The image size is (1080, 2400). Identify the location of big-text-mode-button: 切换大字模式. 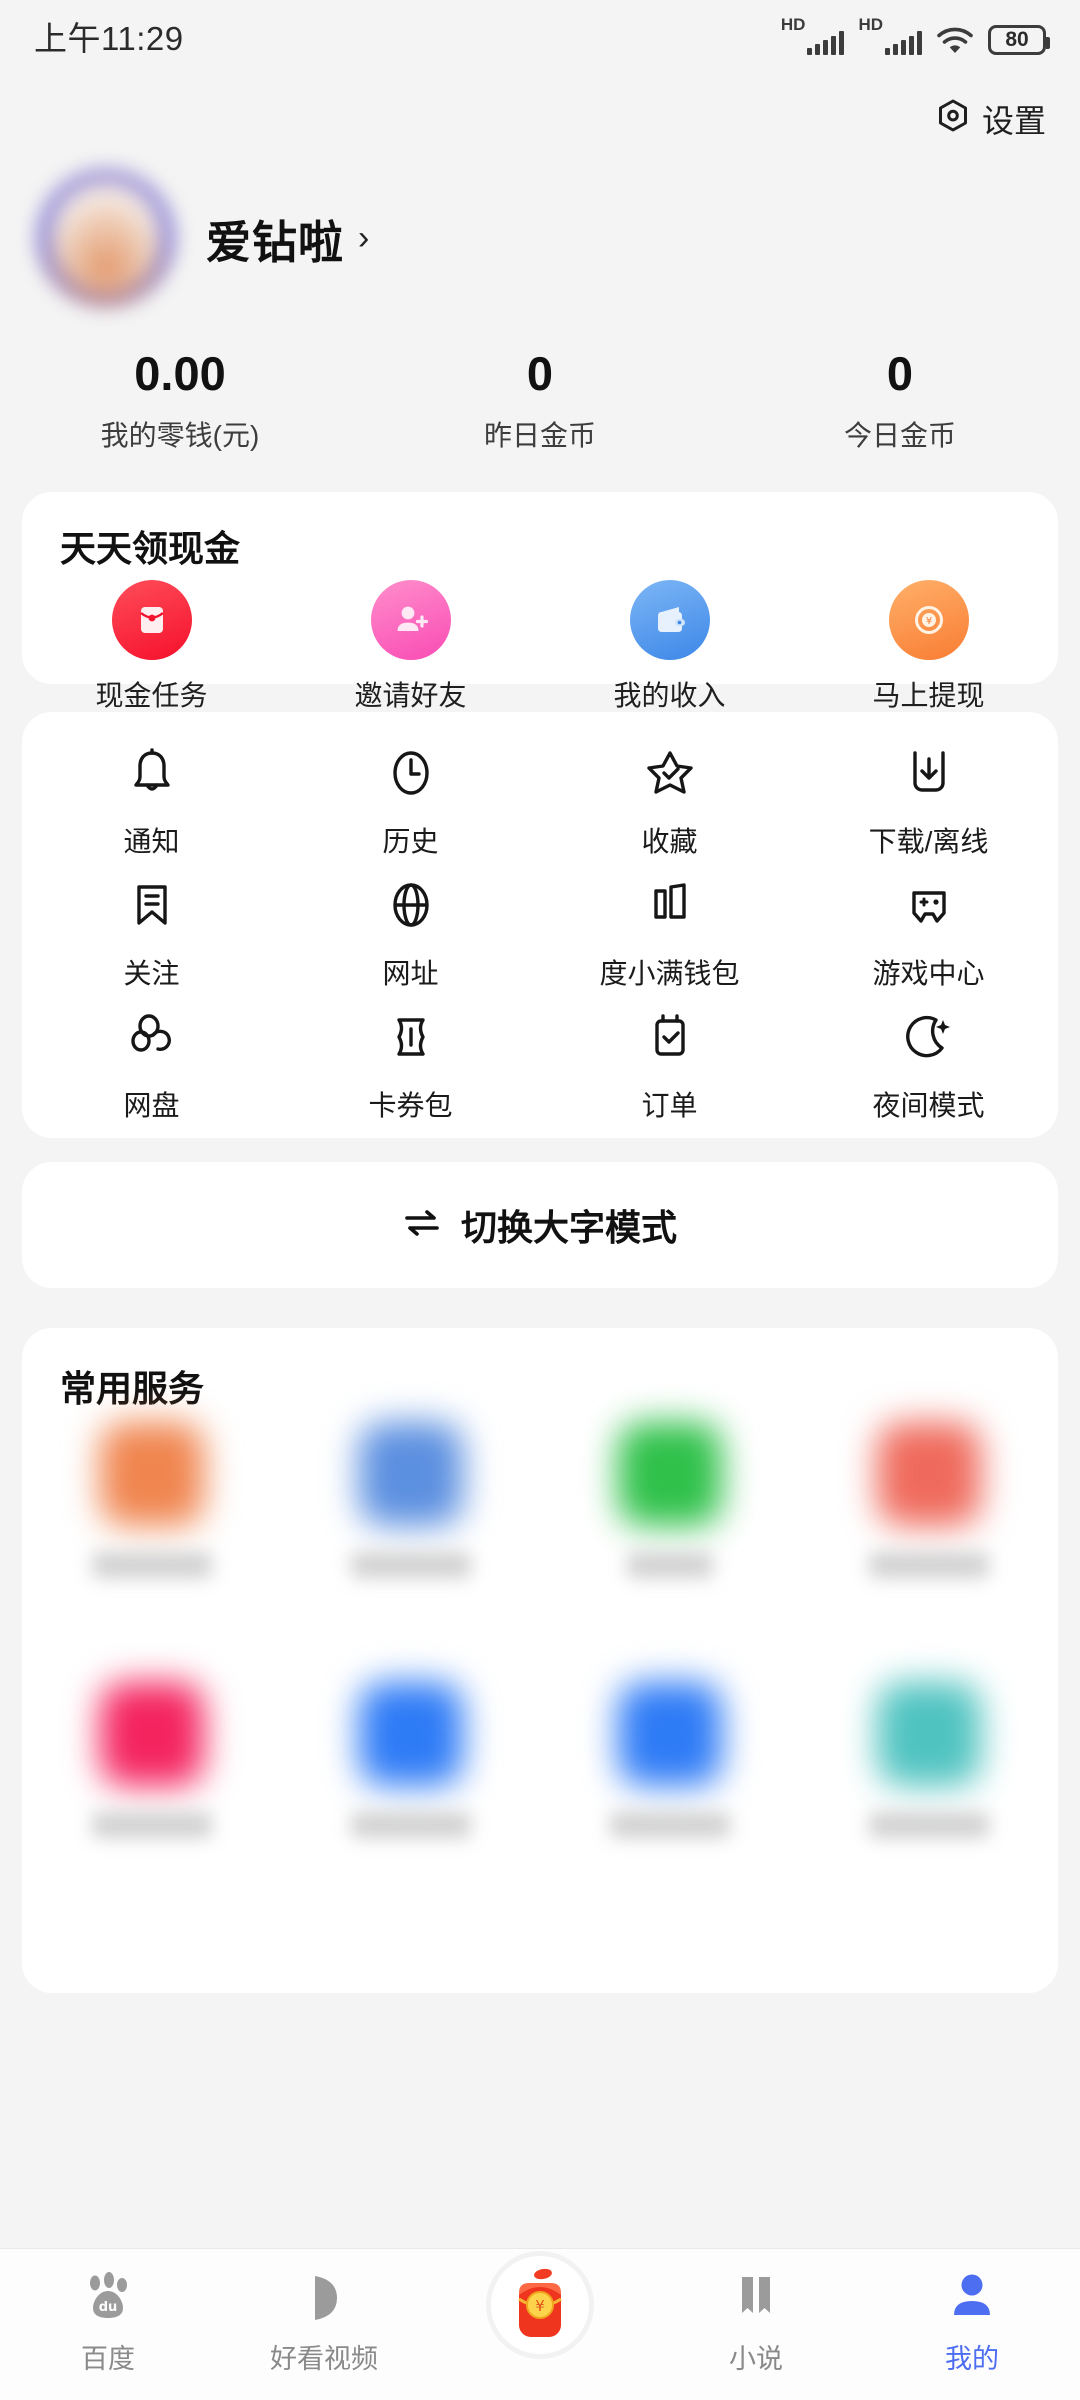
(540, 1225).